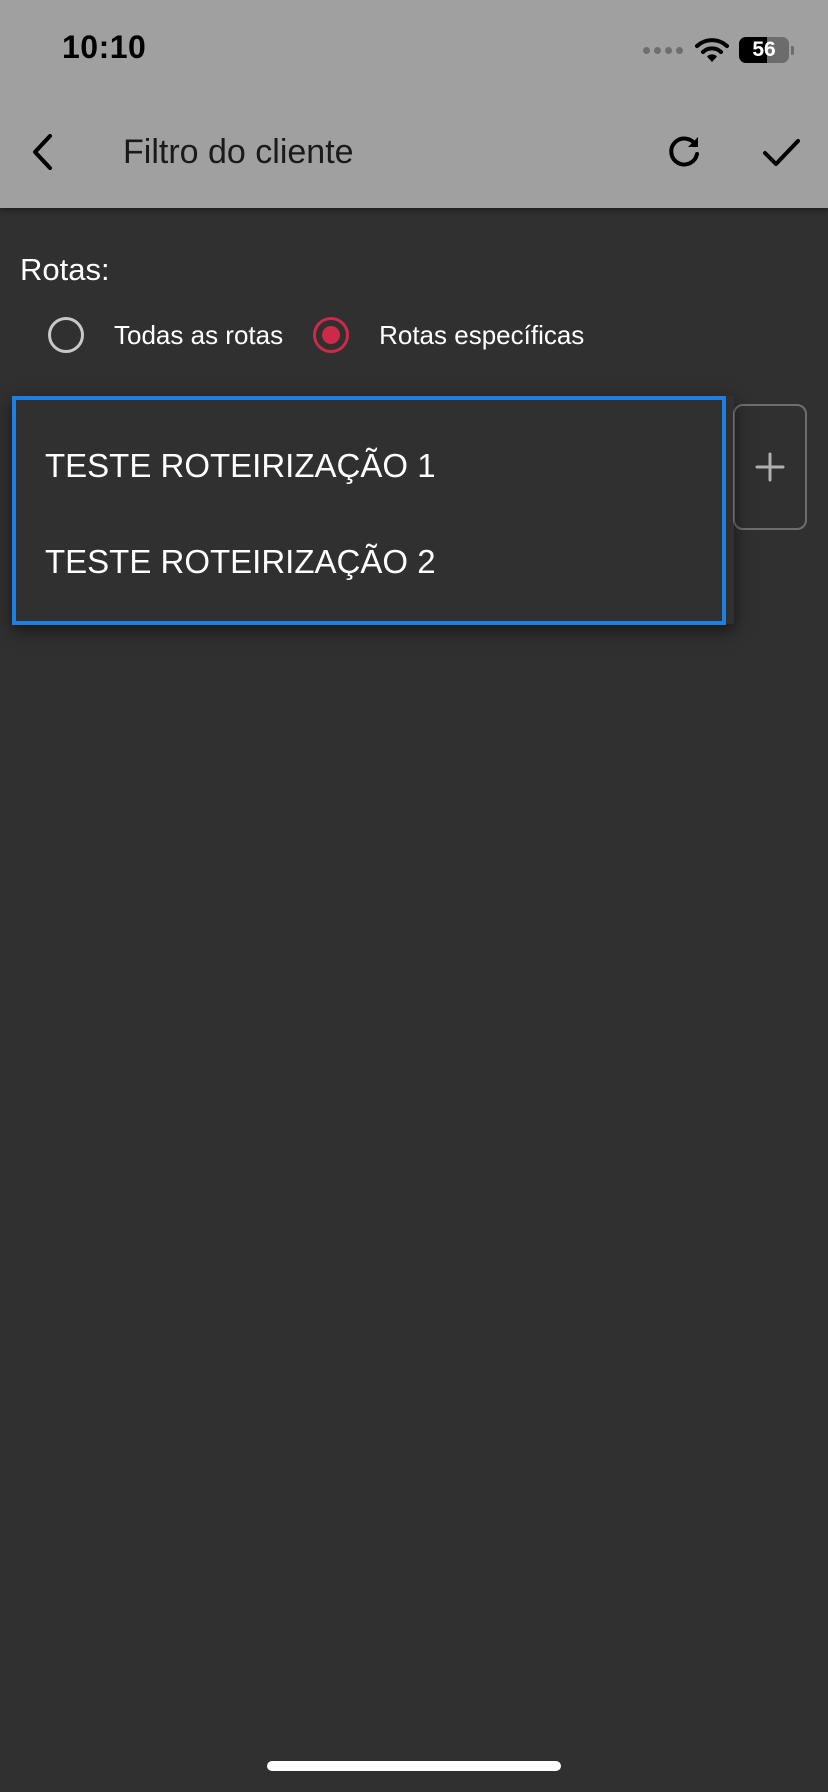 The width and height of the screenshot is (828, 1792). I want to click on refresh-button, so click(684, 152).